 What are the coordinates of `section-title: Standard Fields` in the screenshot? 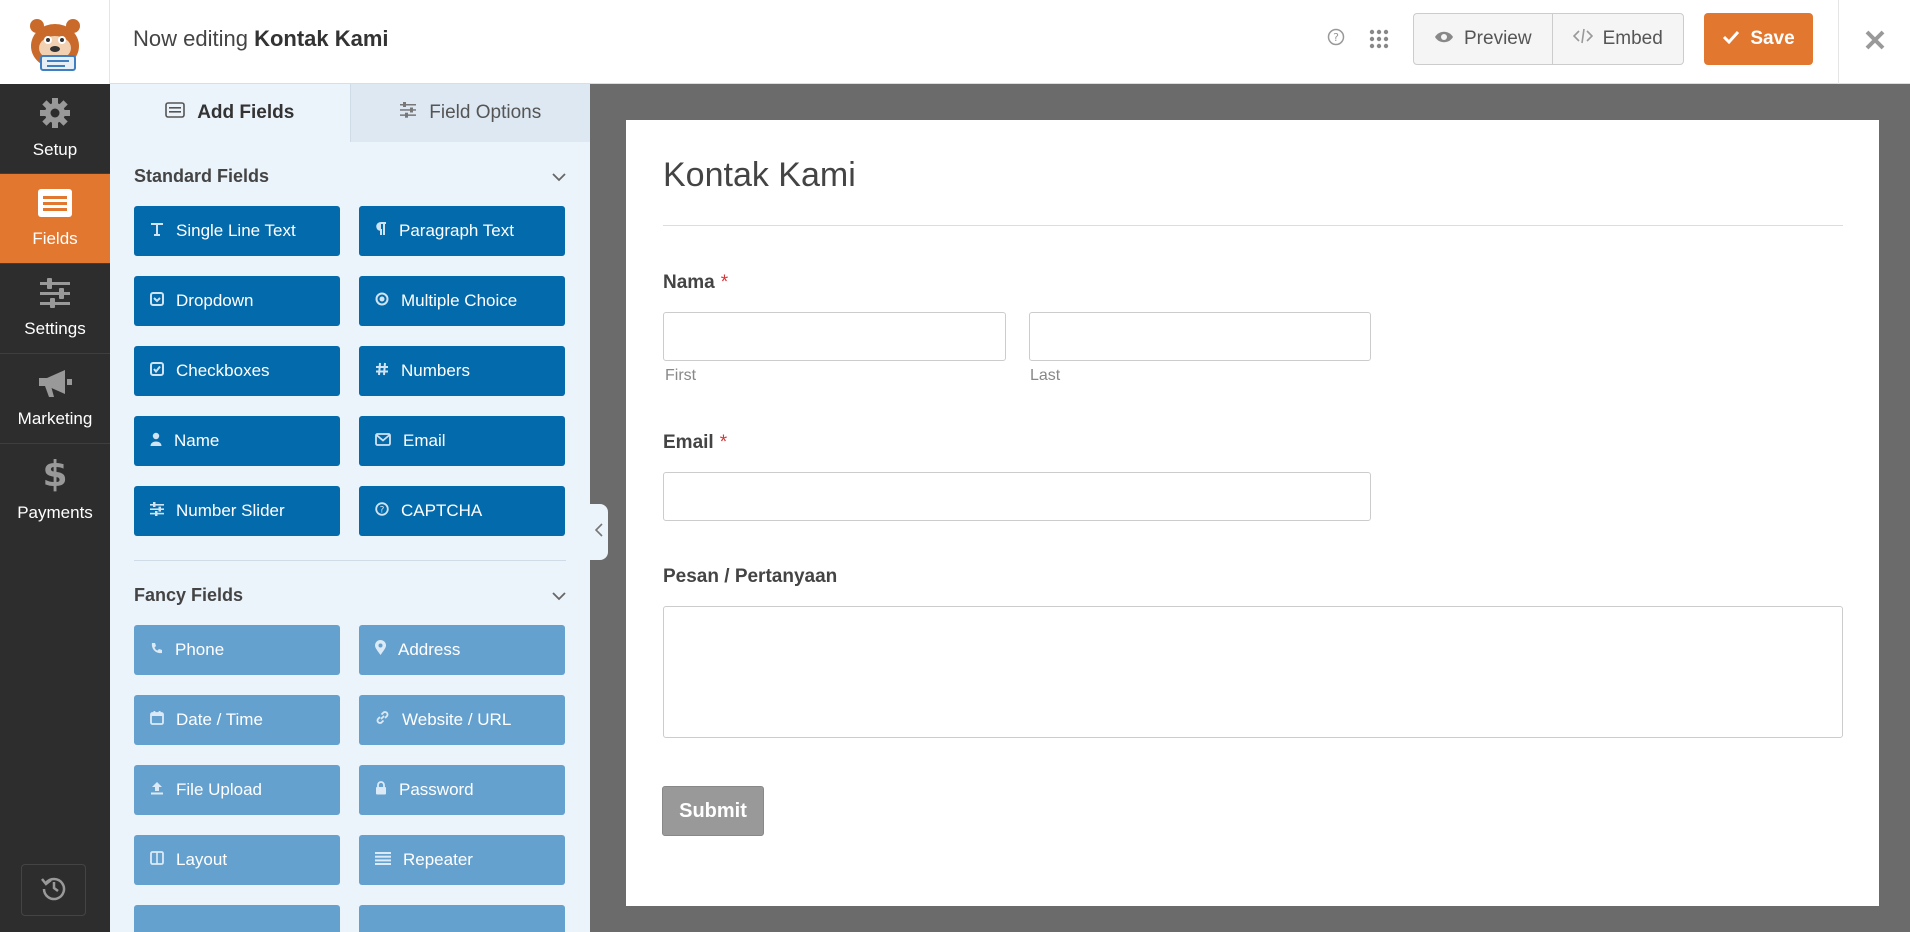 It's located at (202, 175).